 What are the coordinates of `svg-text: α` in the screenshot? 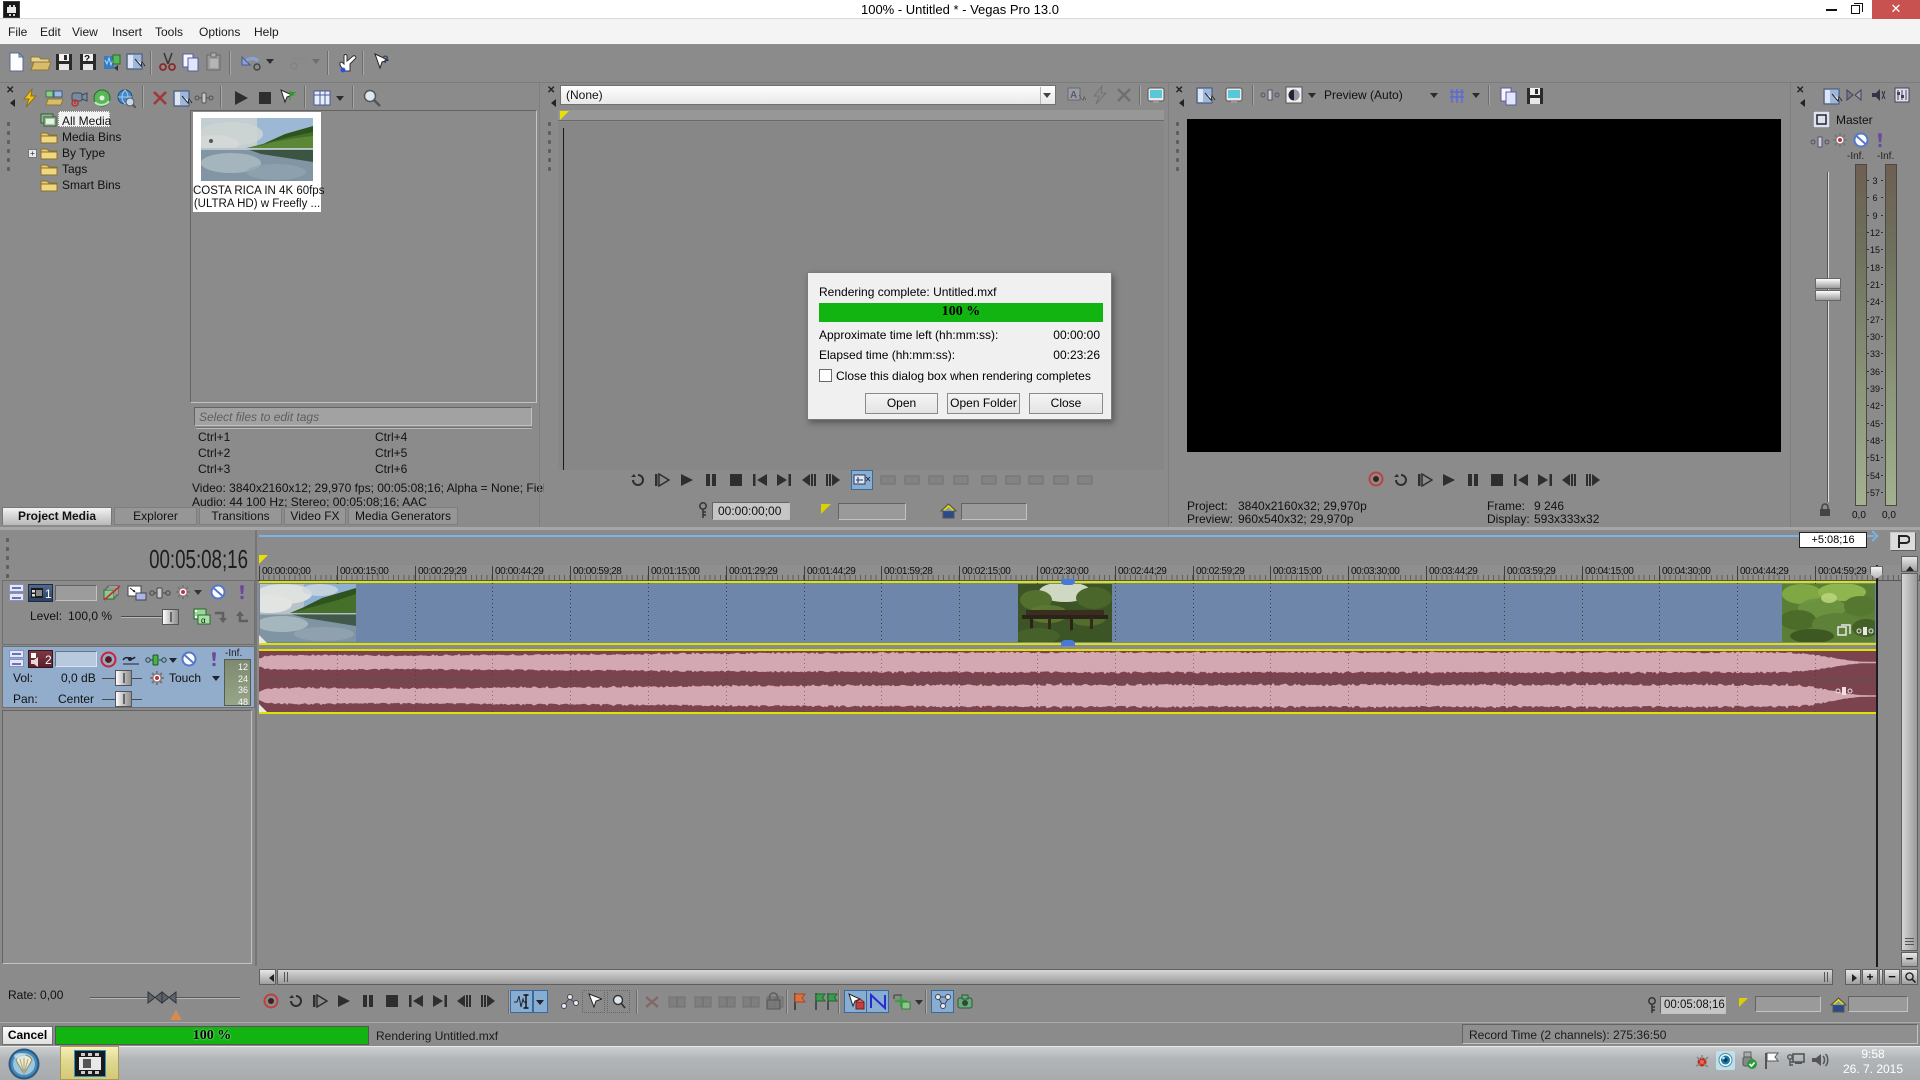 It's located at (203, 620).